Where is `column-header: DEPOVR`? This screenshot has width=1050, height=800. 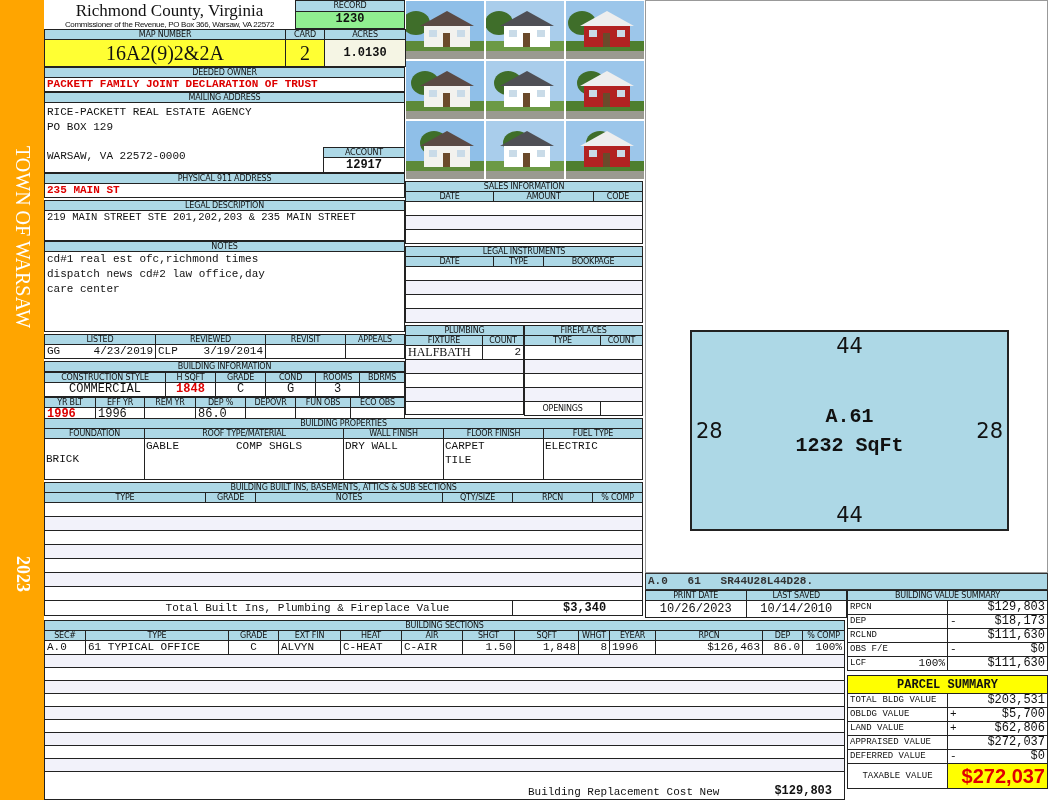
column-header: DEPOVR is located at coordinates (270, 402).